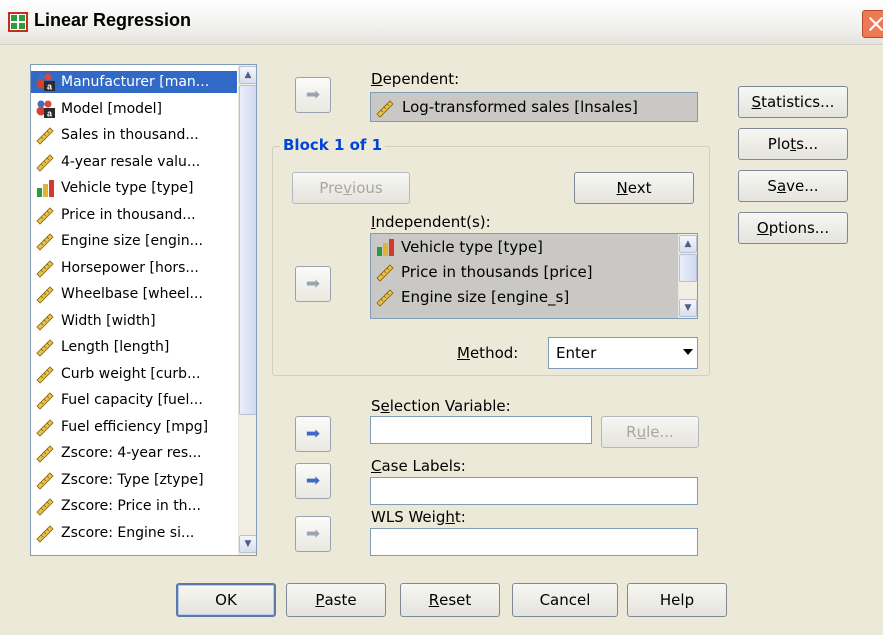 Image resolution: width=883 pixels, height=635 pixels. I want to click on window-title: Linear Regression, so click(113, 20).